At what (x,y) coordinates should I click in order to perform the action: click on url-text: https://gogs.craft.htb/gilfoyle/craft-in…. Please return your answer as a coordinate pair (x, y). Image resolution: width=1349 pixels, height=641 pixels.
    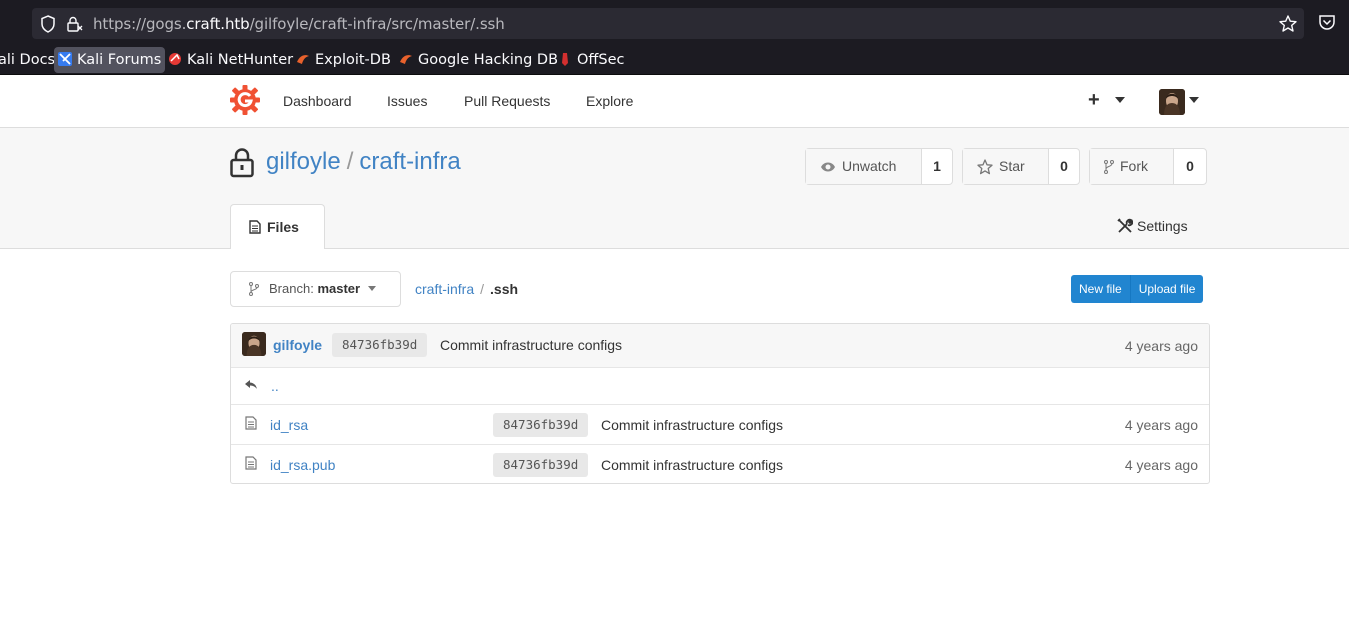
    Looking at the image, I should click on (299, 24).